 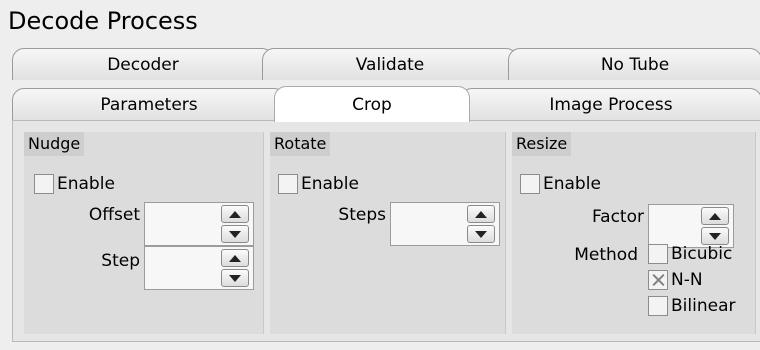 I want to click on nudge-title: Nudge, so click(x=54, y=144).